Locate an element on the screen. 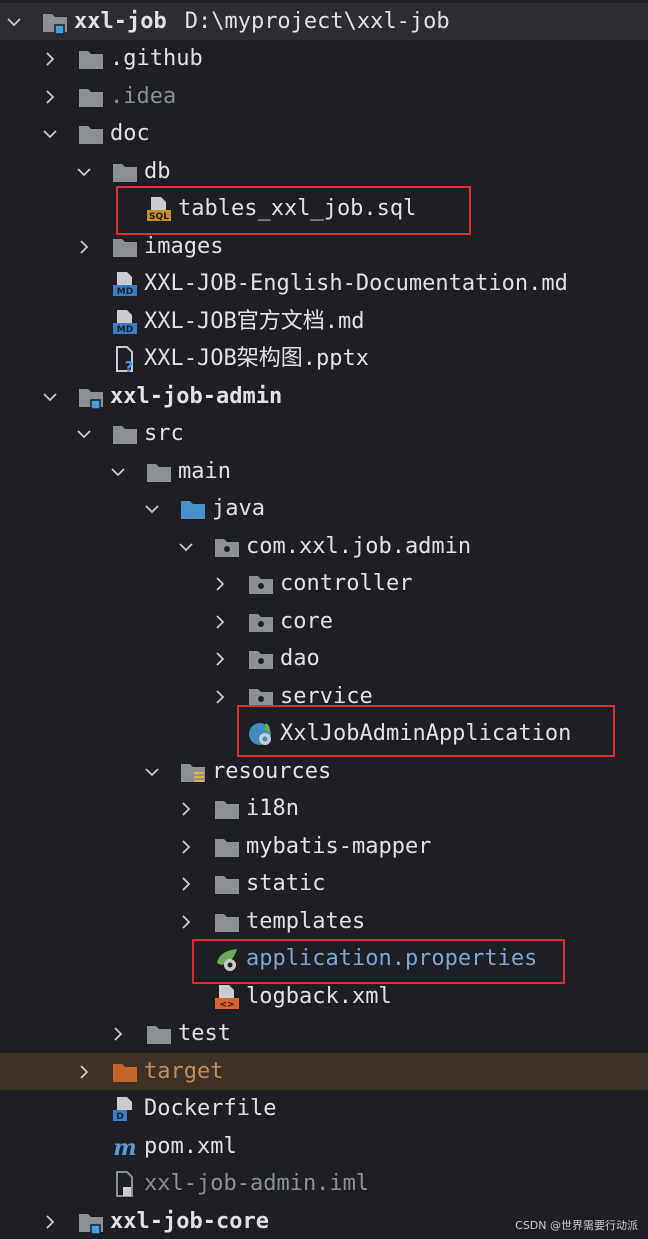 This screenshot has width=648, height=1239. tree-node-images: images is located at coordinates (324, 246).